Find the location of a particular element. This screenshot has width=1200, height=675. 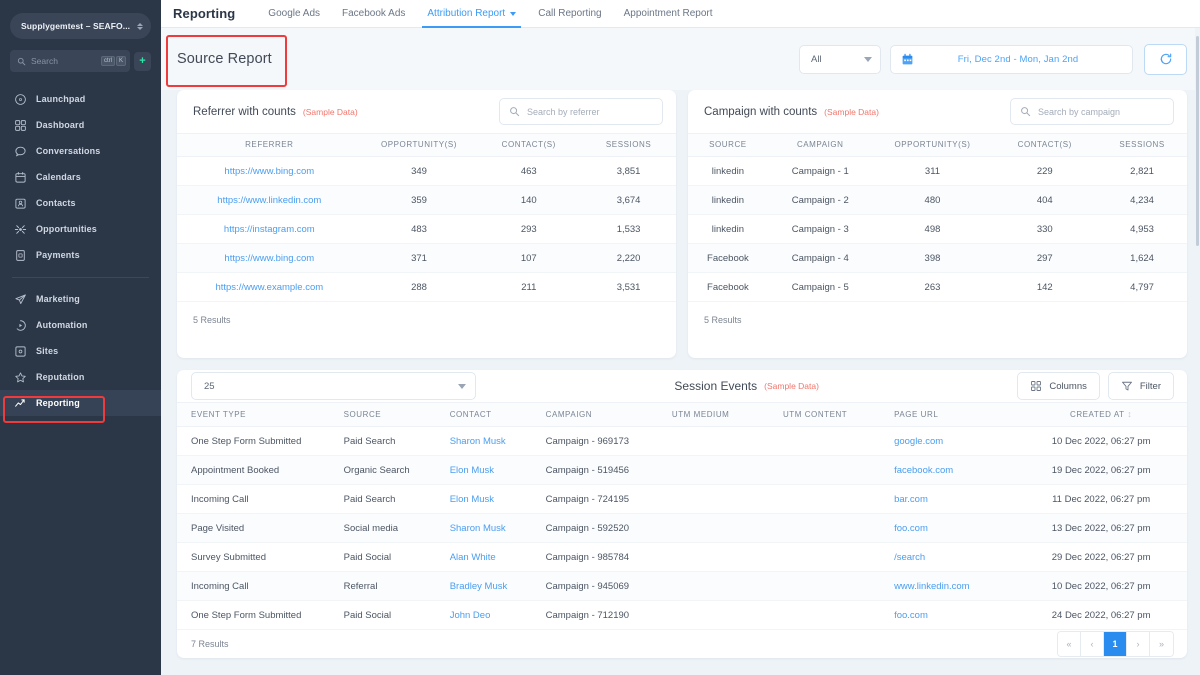

sidebar-item-marketing: Marketing is located at coordinates (80, 299).